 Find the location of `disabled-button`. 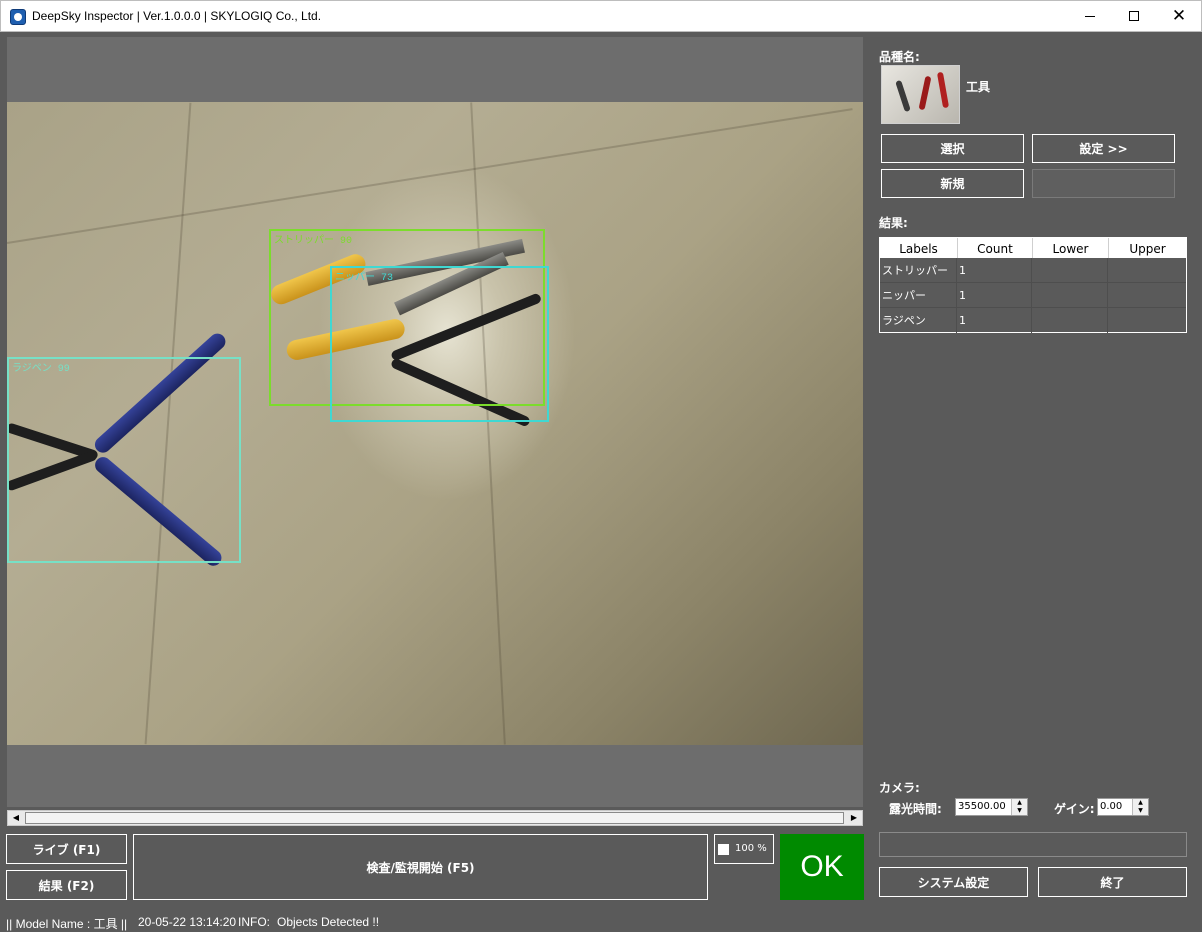

disabled-button is located at coordinates (1103, 183).